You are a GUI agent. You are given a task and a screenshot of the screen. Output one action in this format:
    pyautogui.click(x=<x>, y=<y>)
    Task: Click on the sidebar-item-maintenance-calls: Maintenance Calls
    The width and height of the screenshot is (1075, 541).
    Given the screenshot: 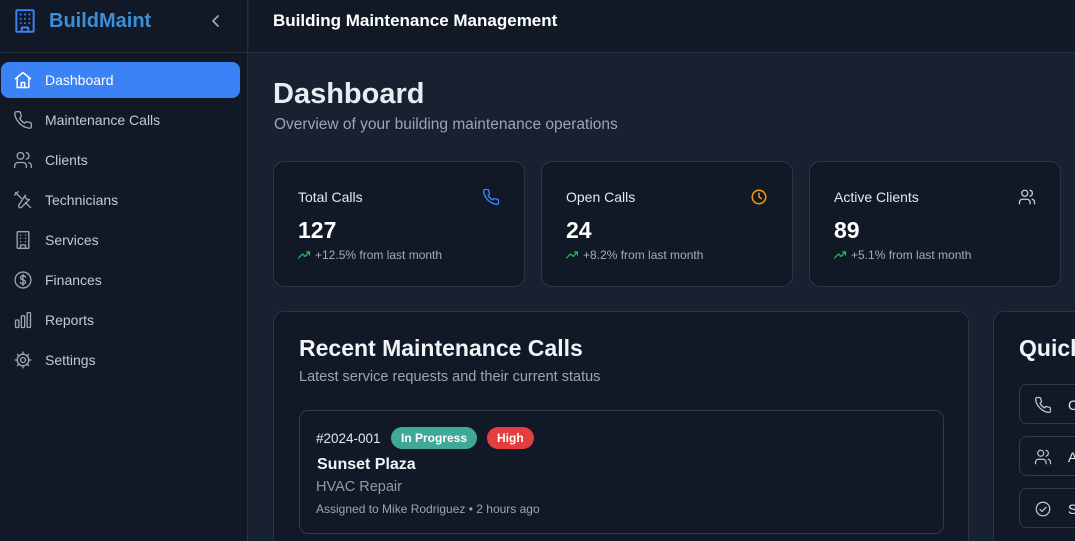 What is the action you would take?
    pyautogui.click(x=120, y=120)
    